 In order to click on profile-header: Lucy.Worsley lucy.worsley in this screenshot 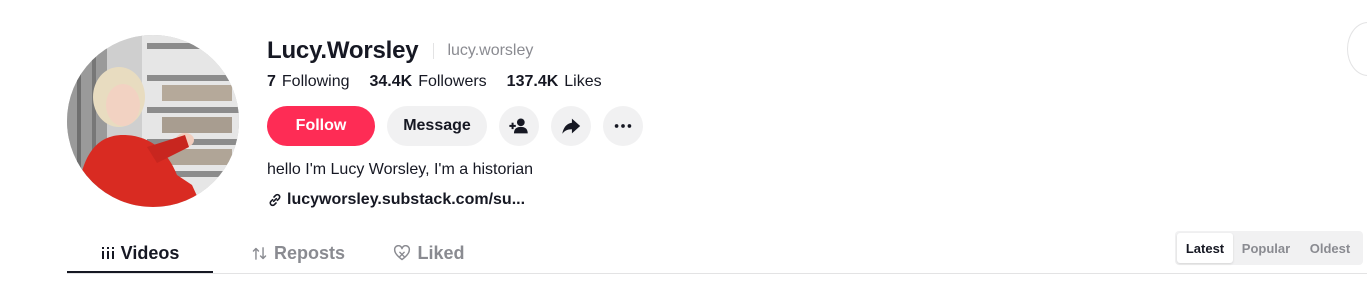, I will do `click(400, 51)`.